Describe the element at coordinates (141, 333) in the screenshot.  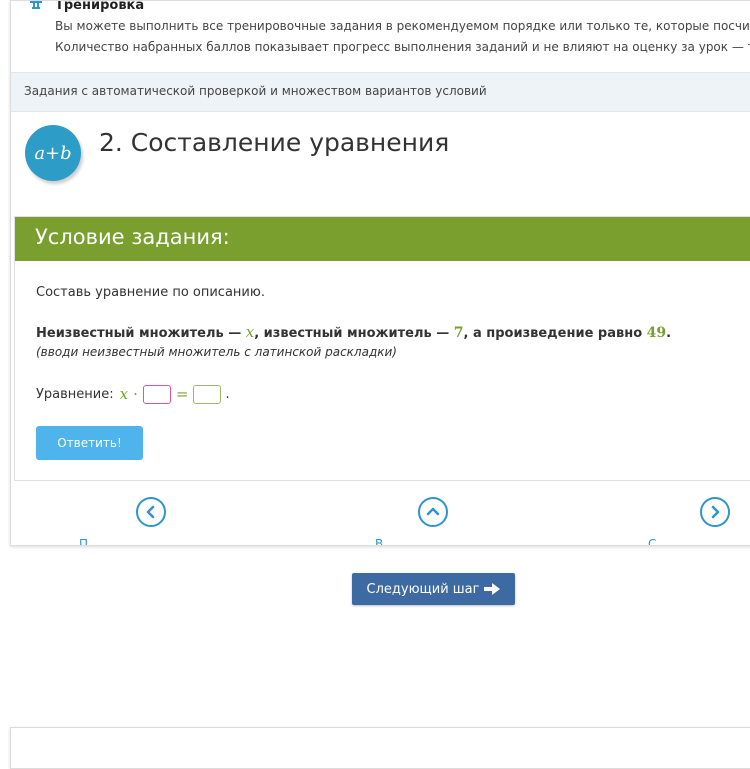
I see `statement-text: Неизвестный множитель —` at that location.